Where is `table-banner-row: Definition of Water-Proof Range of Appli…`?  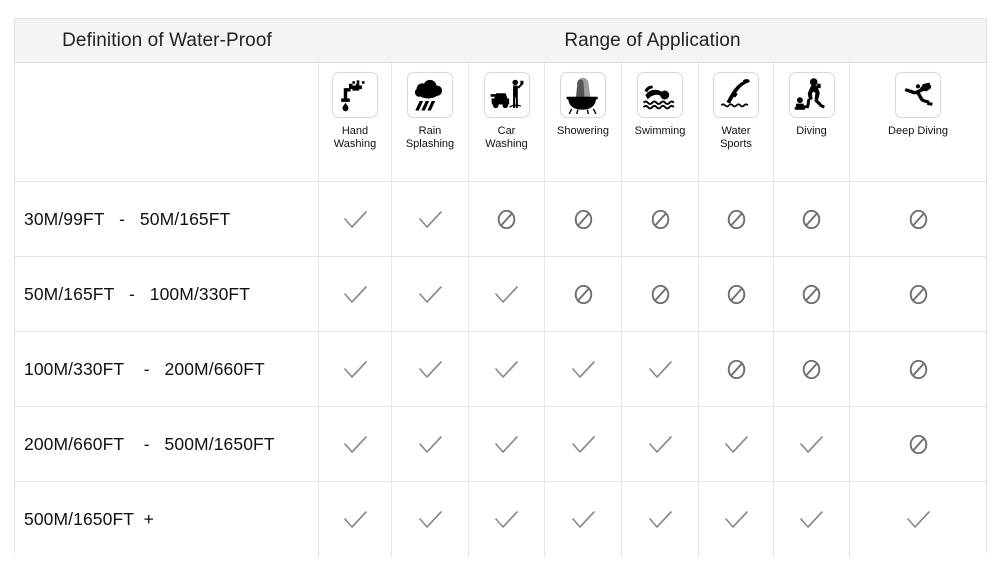
table-banner-row: Definition of Water-Proof Range of Appli… is located at coordinates (500, 41).